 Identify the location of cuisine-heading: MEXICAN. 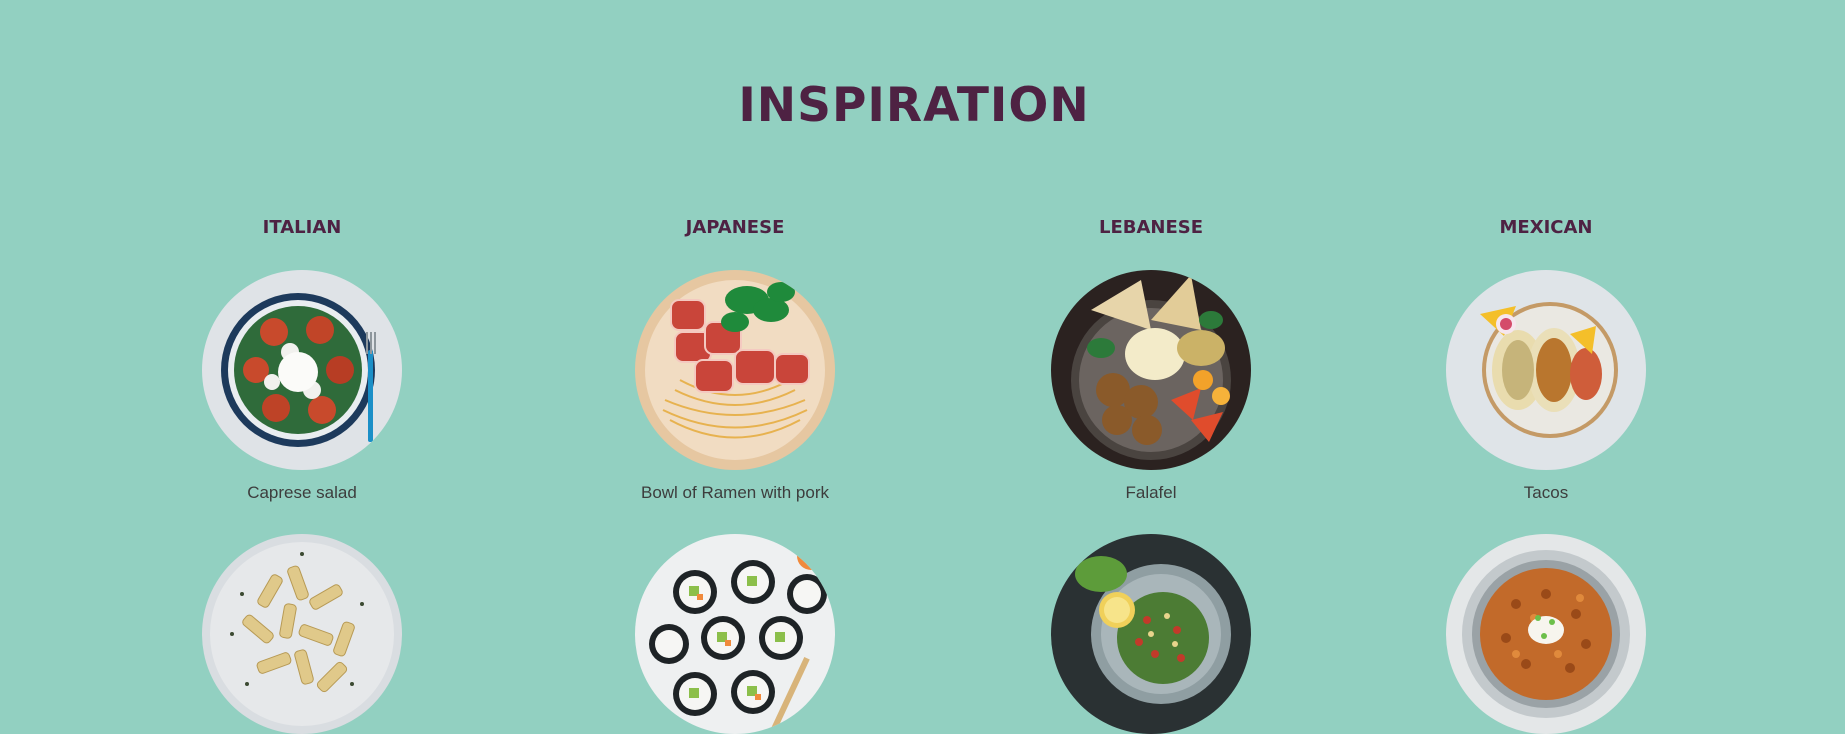
(1546, 227).